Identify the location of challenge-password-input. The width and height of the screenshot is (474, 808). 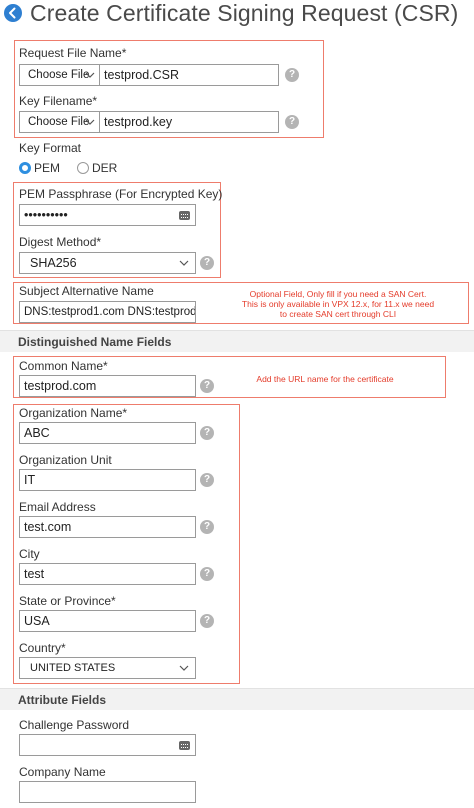
(107, 745).